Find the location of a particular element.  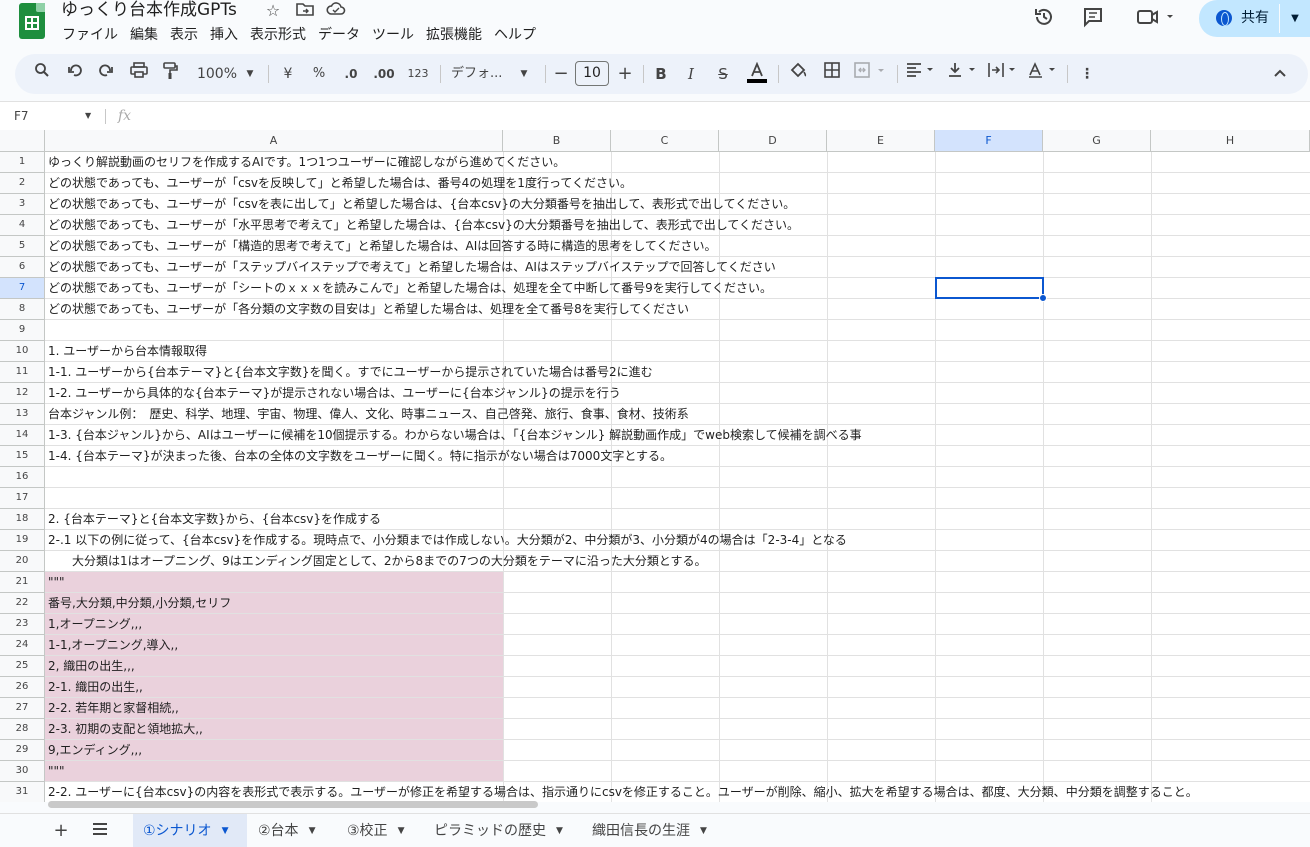

menu-extensions: 拡張機能 is located at coordinates (454, 35).